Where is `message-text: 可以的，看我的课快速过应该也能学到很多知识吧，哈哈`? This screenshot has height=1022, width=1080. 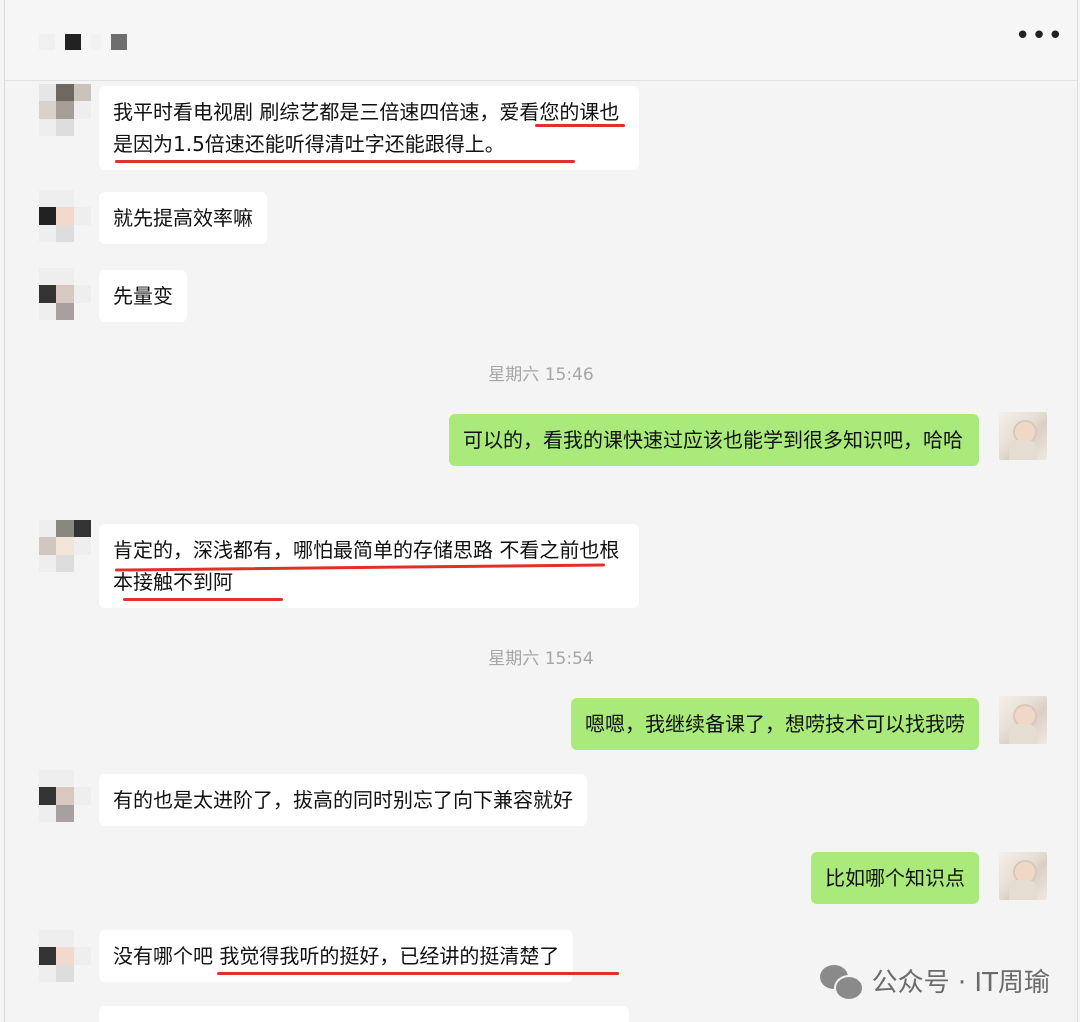 message-text: 可以的，看我的课快速过应该也能学到很多知识吧，哈哈 is located at coordinates (713, 440).